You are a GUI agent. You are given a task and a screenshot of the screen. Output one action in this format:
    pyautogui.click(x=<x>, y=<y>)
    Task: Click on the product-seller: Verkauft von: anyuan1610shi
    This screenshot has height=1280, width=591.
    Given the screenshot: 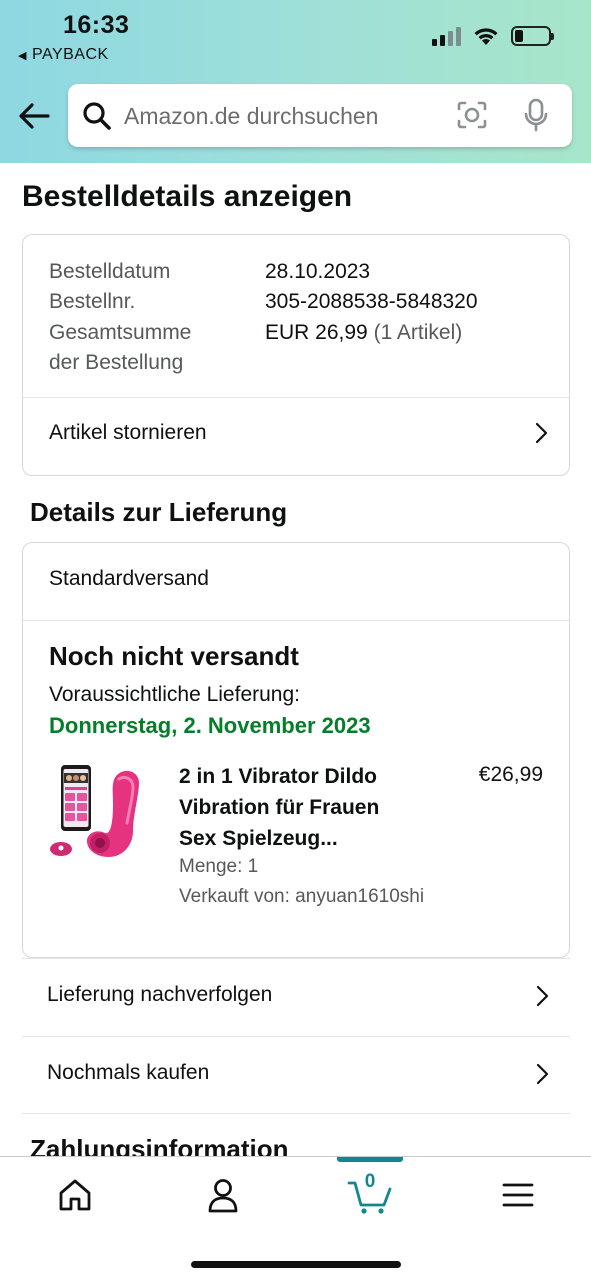 What is the action you would take?
    pyautogui.click(x=302, y=896)
    